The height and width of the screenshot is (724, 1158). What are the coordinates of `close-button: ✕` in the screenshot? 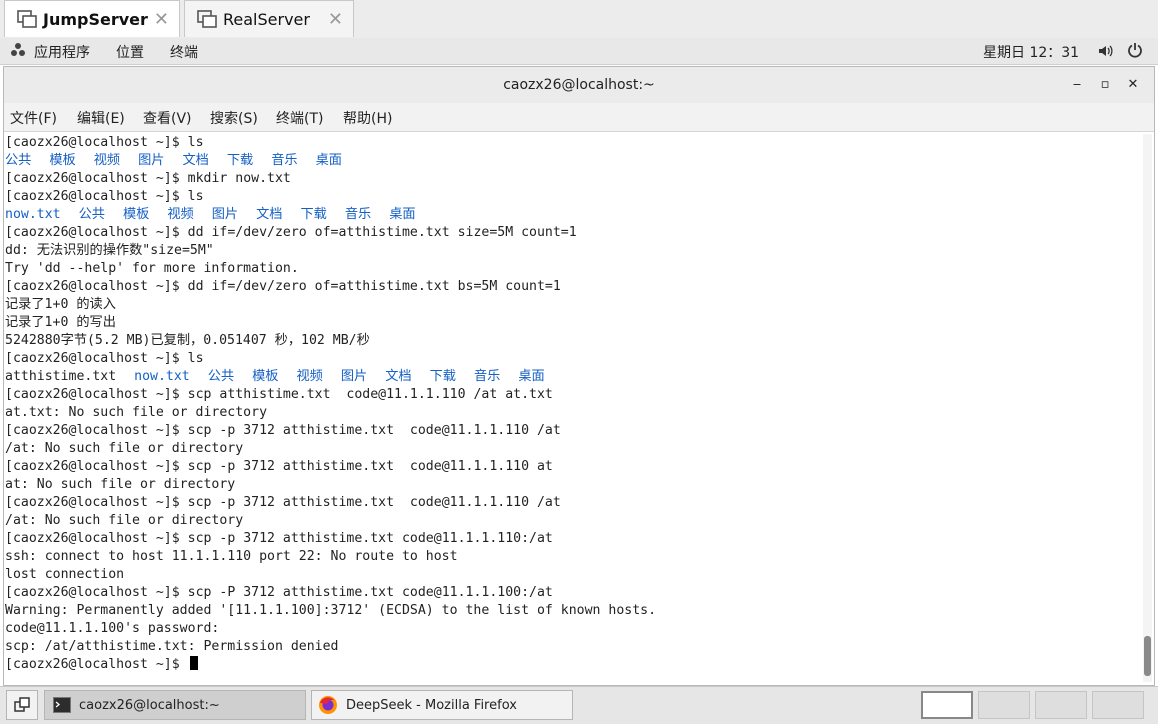 It's located at (1133, 85).